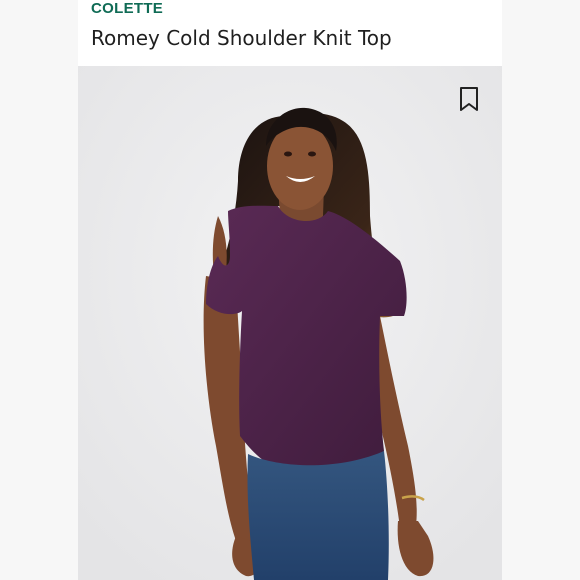  Describe the element at coordinates (241, 38) in the screenshot. I see `product-title: Romey Cold Shoulder Knit Top` at that location.